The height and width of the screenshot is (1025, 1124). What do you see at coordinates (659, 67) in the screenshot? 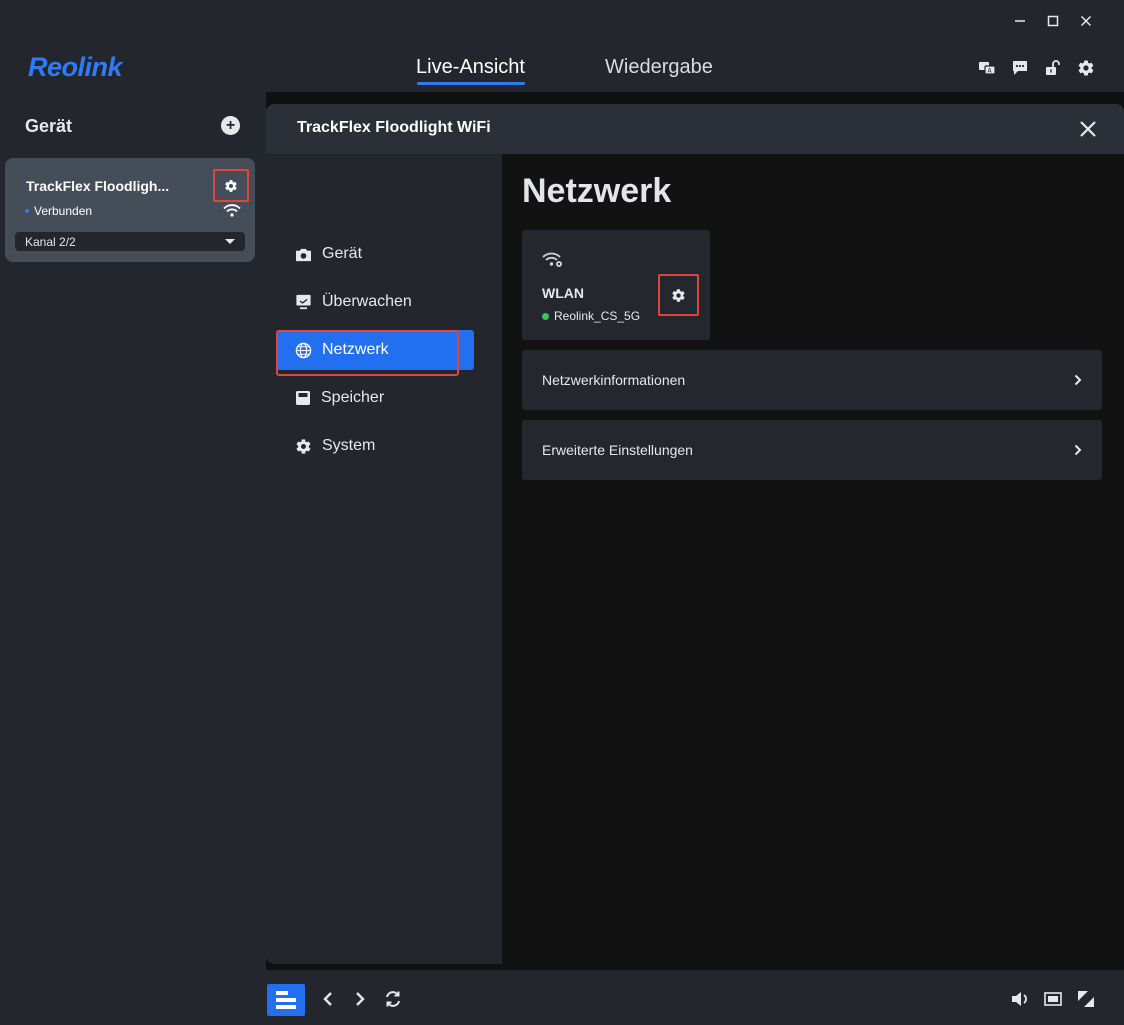
I see `tab-wiedergabe: Wiedergabe` at bounding box center [659, 67].